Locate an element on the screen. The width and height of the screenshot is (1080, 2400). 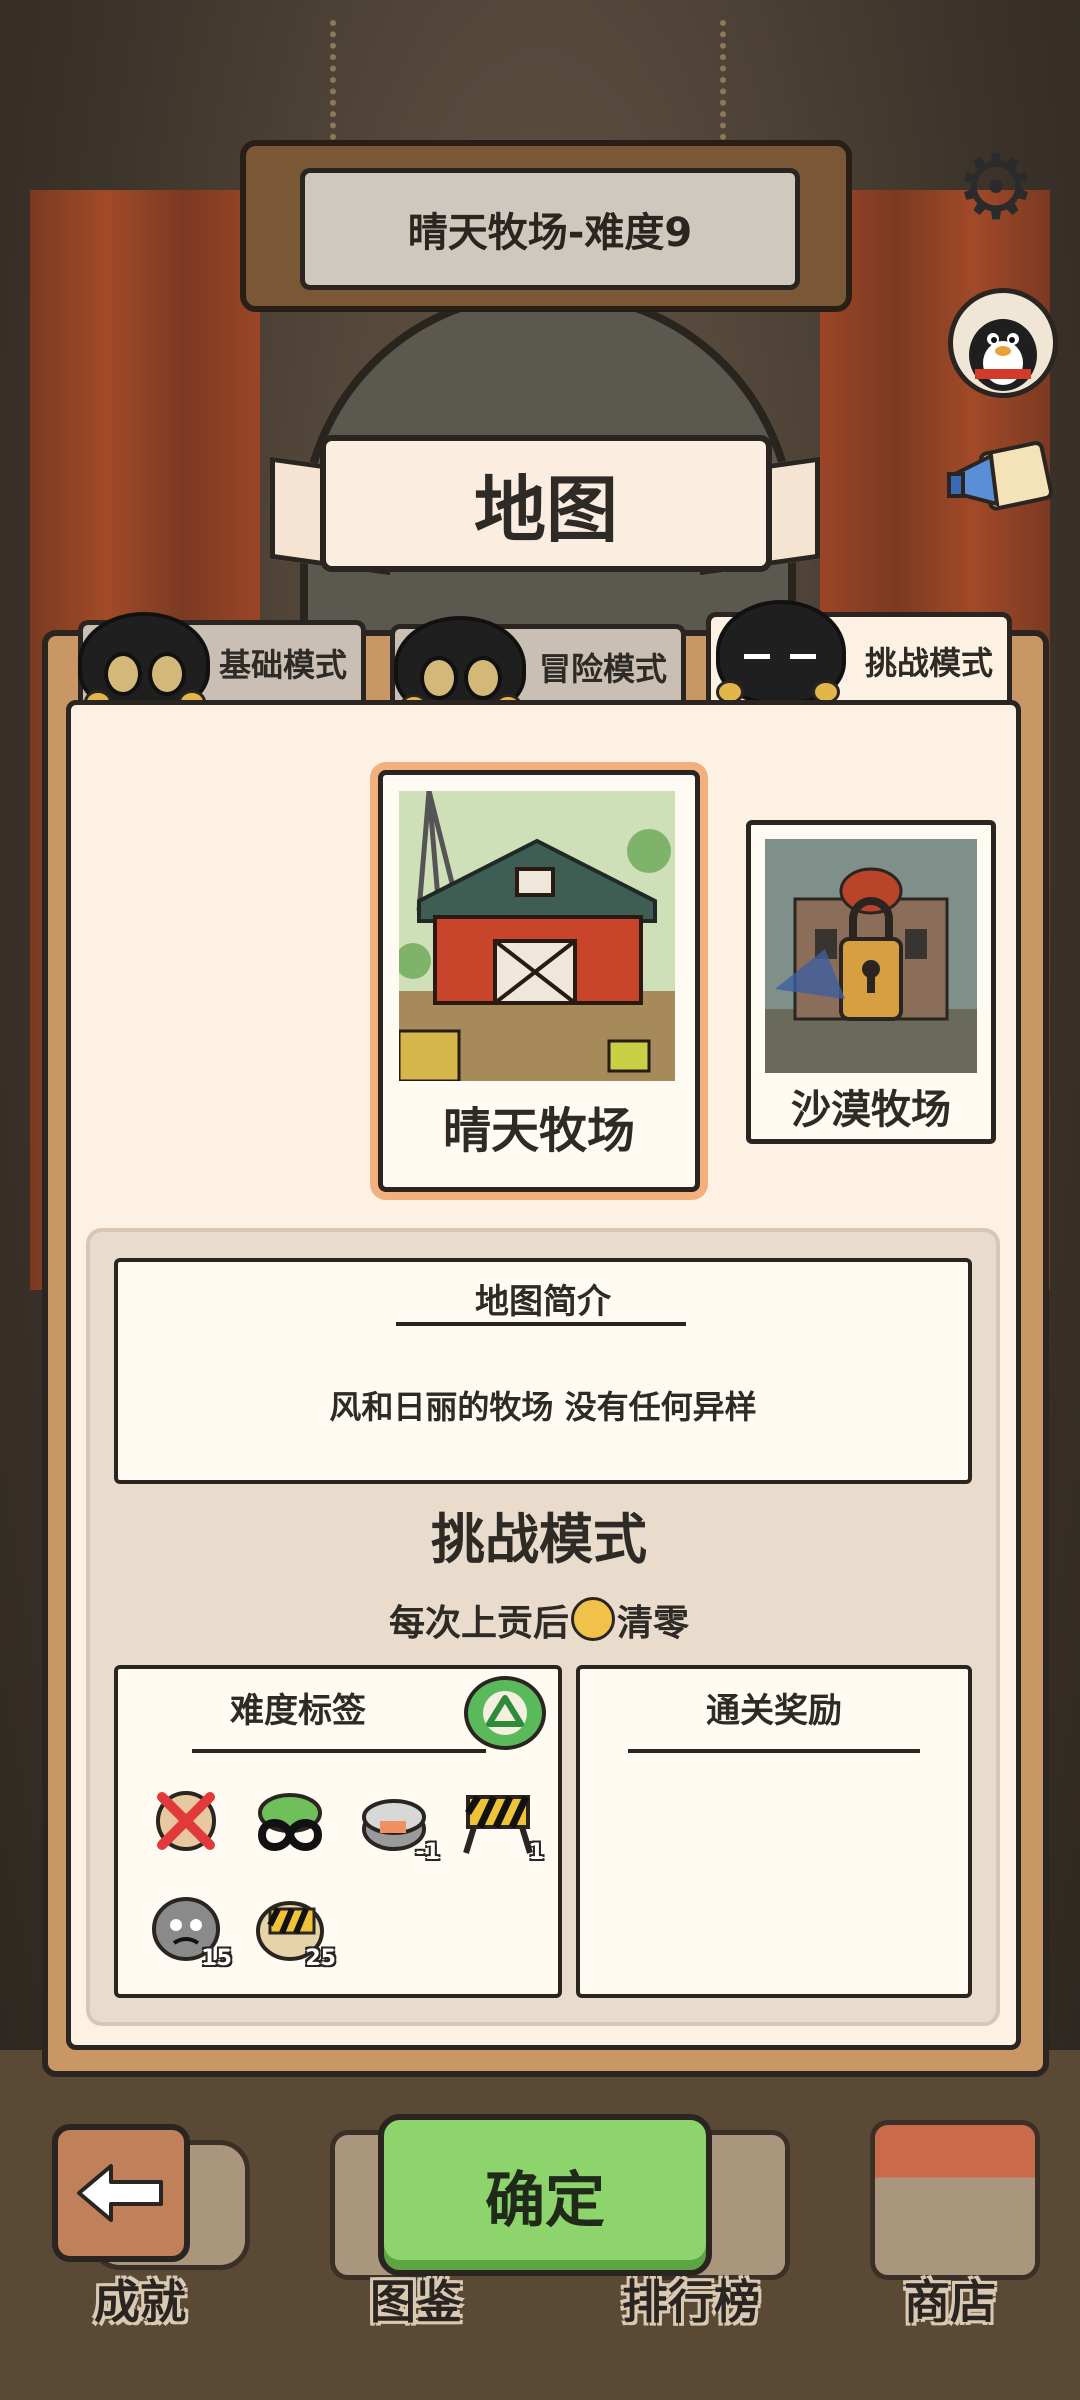
tag-value: 1 is located at coordinates (536, 1852).